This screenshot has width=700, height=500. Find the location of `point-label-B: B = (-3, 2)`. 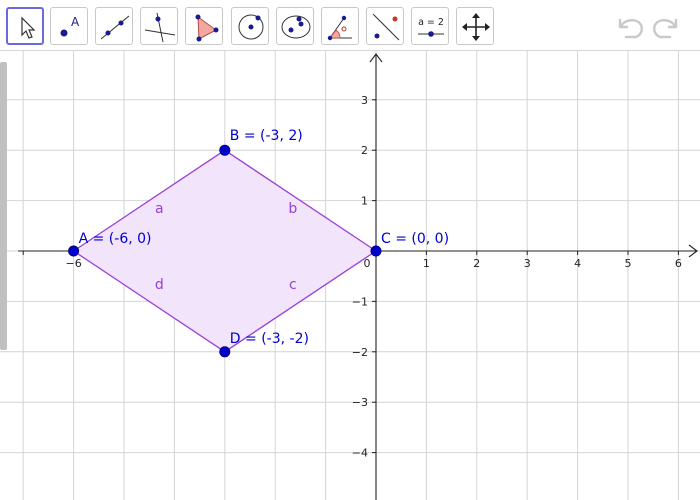

point-label-B: B = (-3, 2) is located at coordinates (266, 136).